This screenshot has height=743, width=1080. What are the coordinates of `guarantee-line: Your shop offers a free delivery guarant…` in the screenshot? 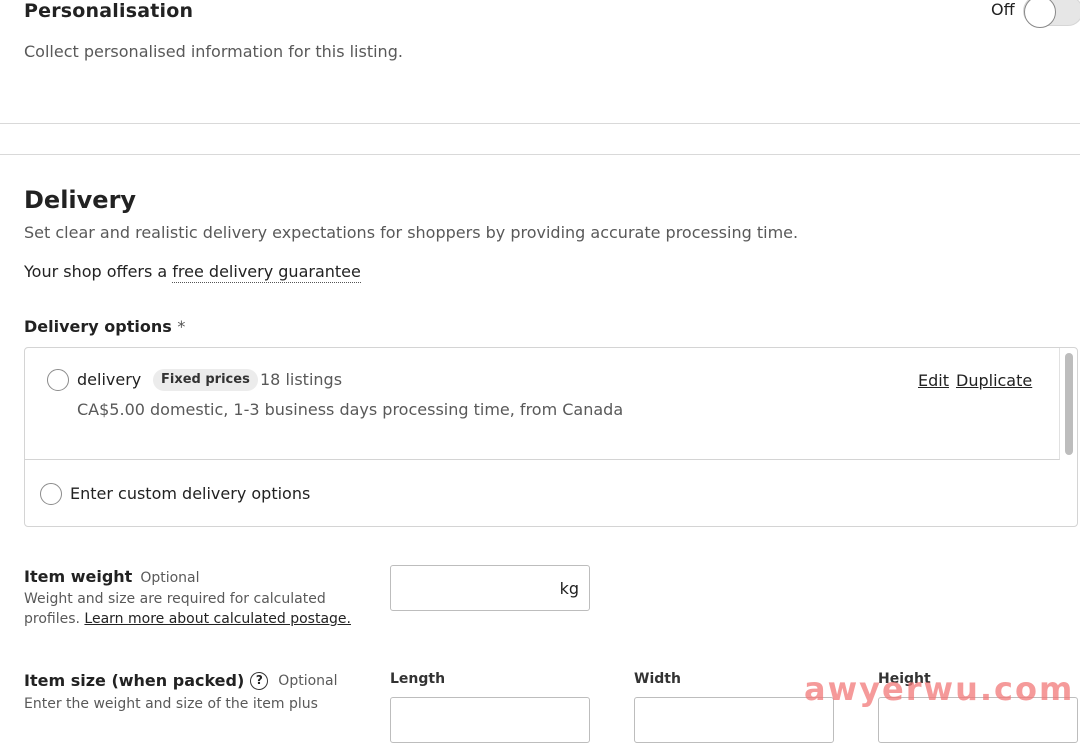 It's located at (192, 272).